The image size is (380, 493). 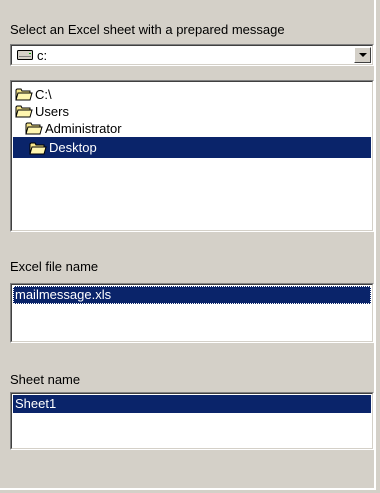 What do you see at coordinates (192, 295) in the screenshot?
I see `file-item-mailmessage: mailmessage.xls` at bounding box center [192, 295].